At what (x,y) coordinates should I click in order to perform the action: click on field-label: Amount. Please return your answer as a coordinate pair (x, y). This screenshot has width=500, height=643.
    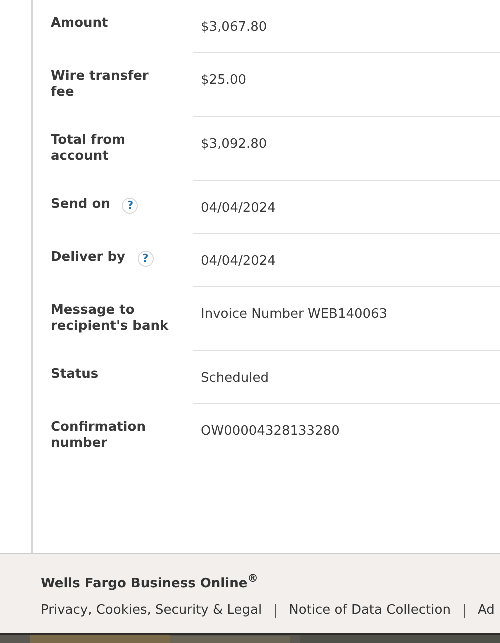
    Looking at the image, I should click on (79, 24).